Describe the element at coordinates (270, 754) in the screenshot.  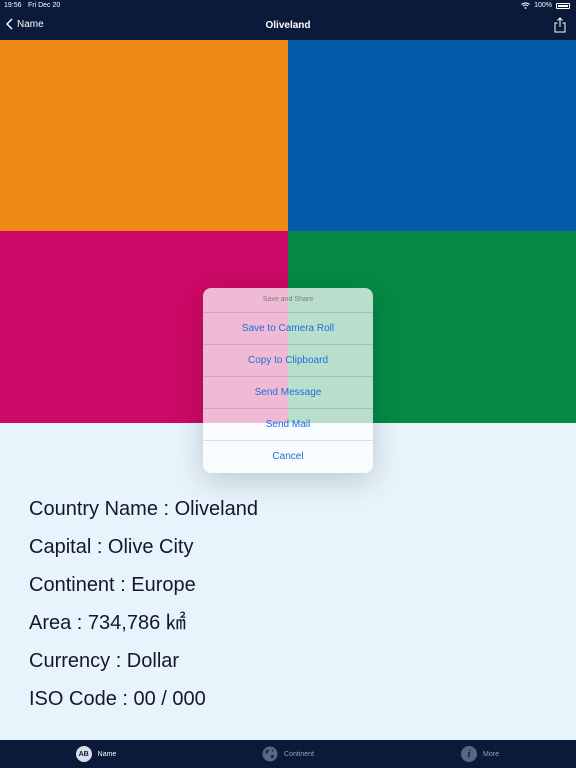
I see `globe-icon` at that location.